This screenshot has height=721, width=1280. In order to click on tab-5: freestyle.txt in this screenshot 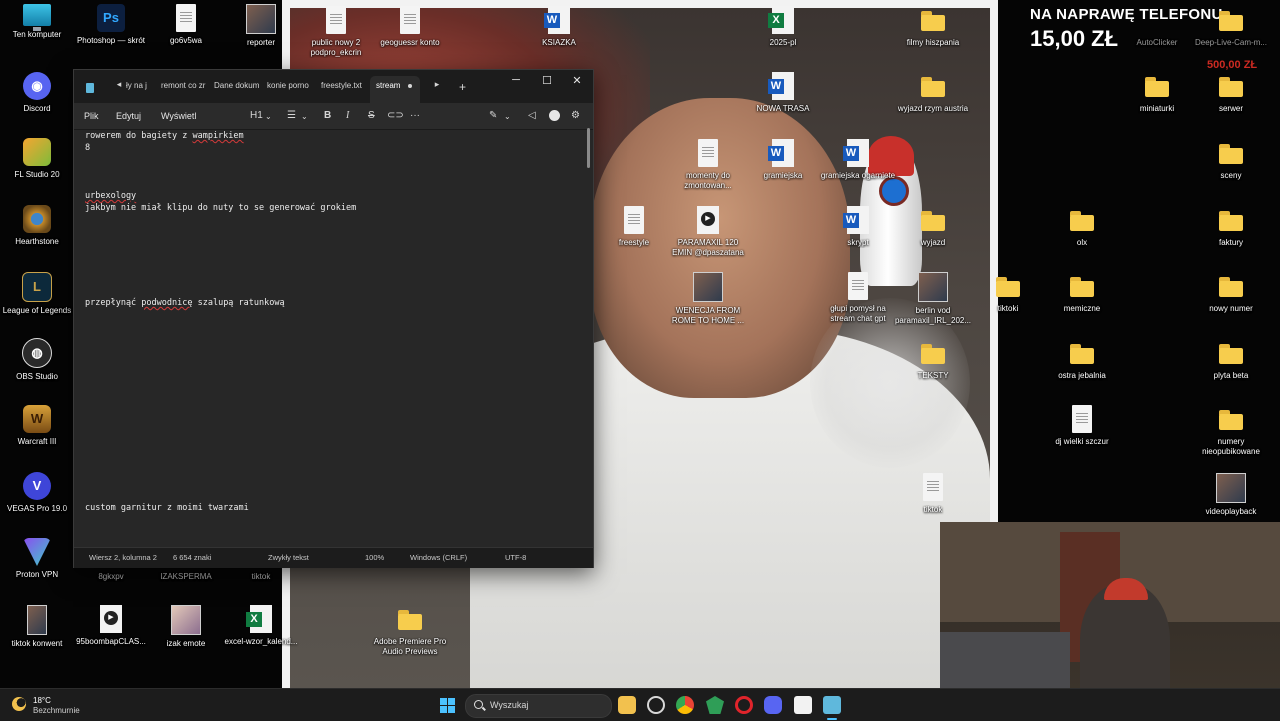, I will do `click(344, 85)`.